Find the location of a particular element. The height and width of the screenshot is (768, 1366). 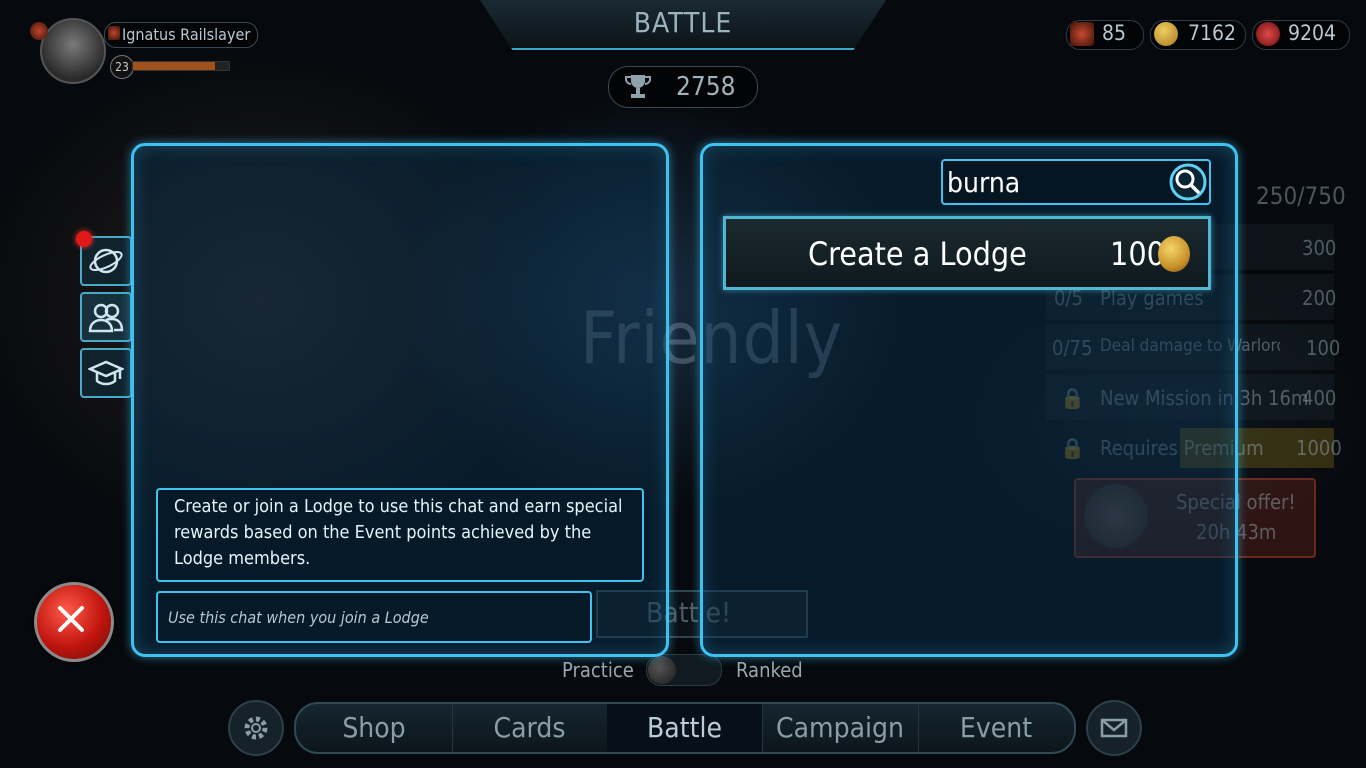

chat-input is located at coordinates (374, 617).